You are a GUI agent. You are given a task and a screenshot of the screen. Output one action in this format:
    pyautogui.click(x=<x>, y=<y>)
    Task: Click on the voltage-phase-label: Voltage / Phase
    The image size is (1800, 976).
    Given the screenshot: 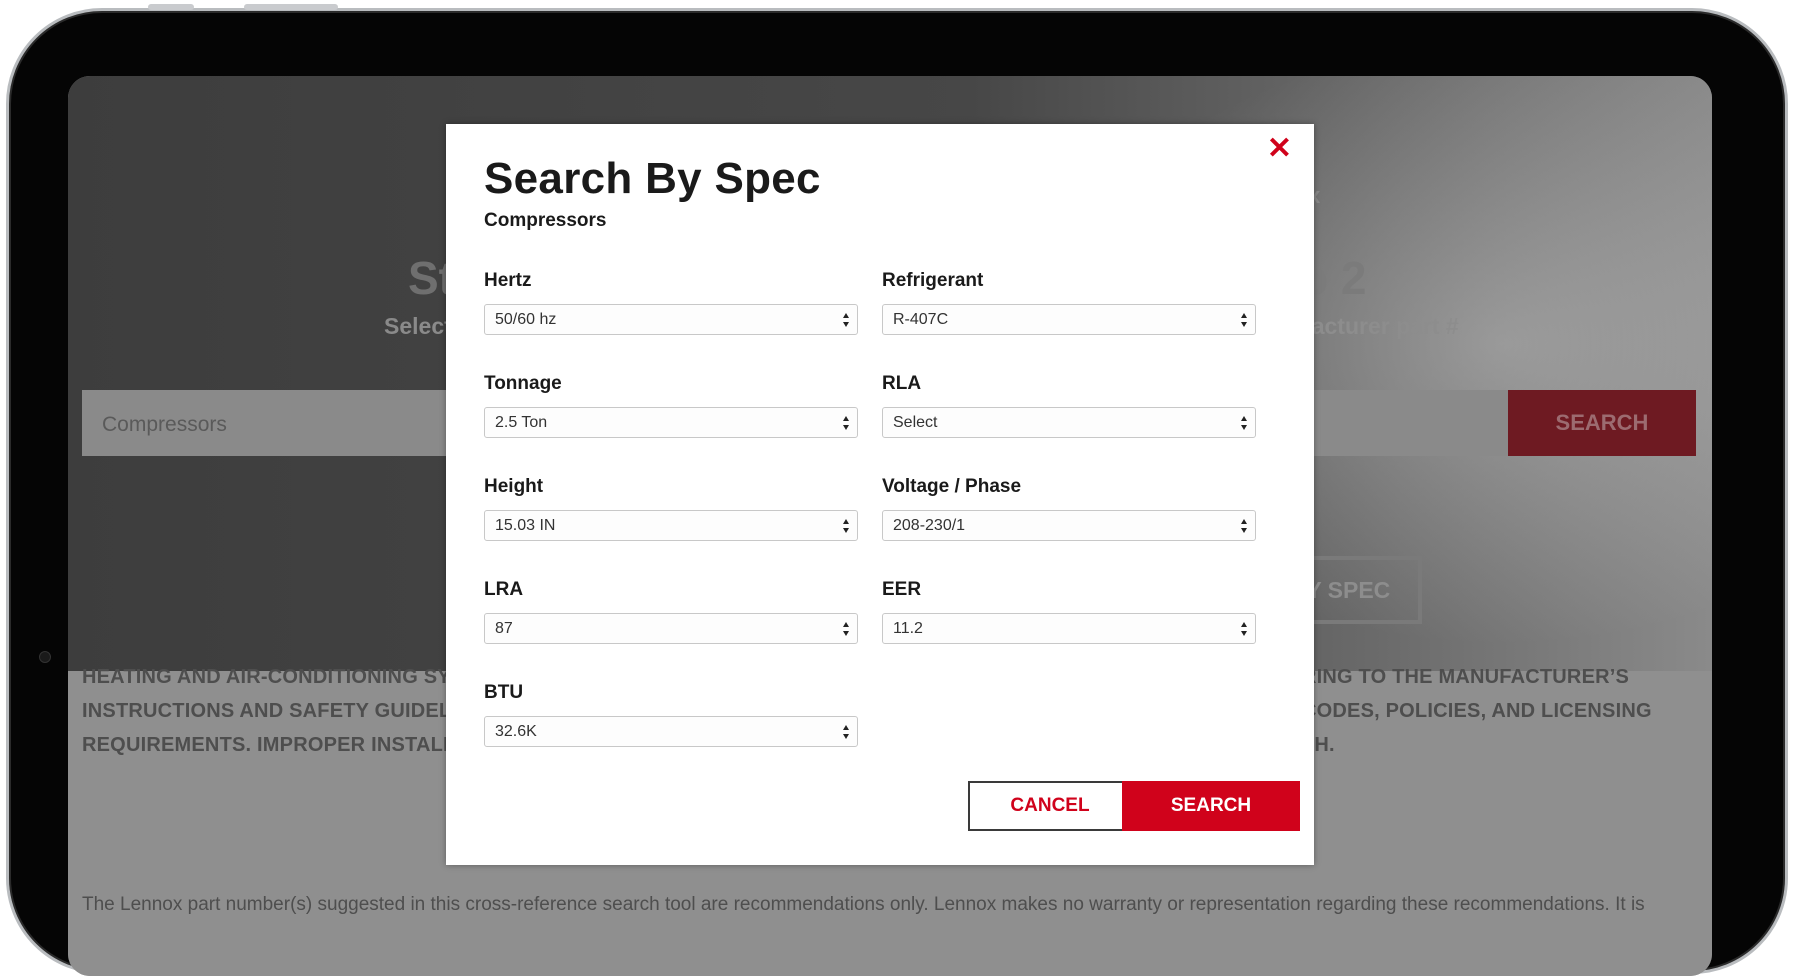 What is the action you would take?
    pyautogui.click(x=952, y=486)
    